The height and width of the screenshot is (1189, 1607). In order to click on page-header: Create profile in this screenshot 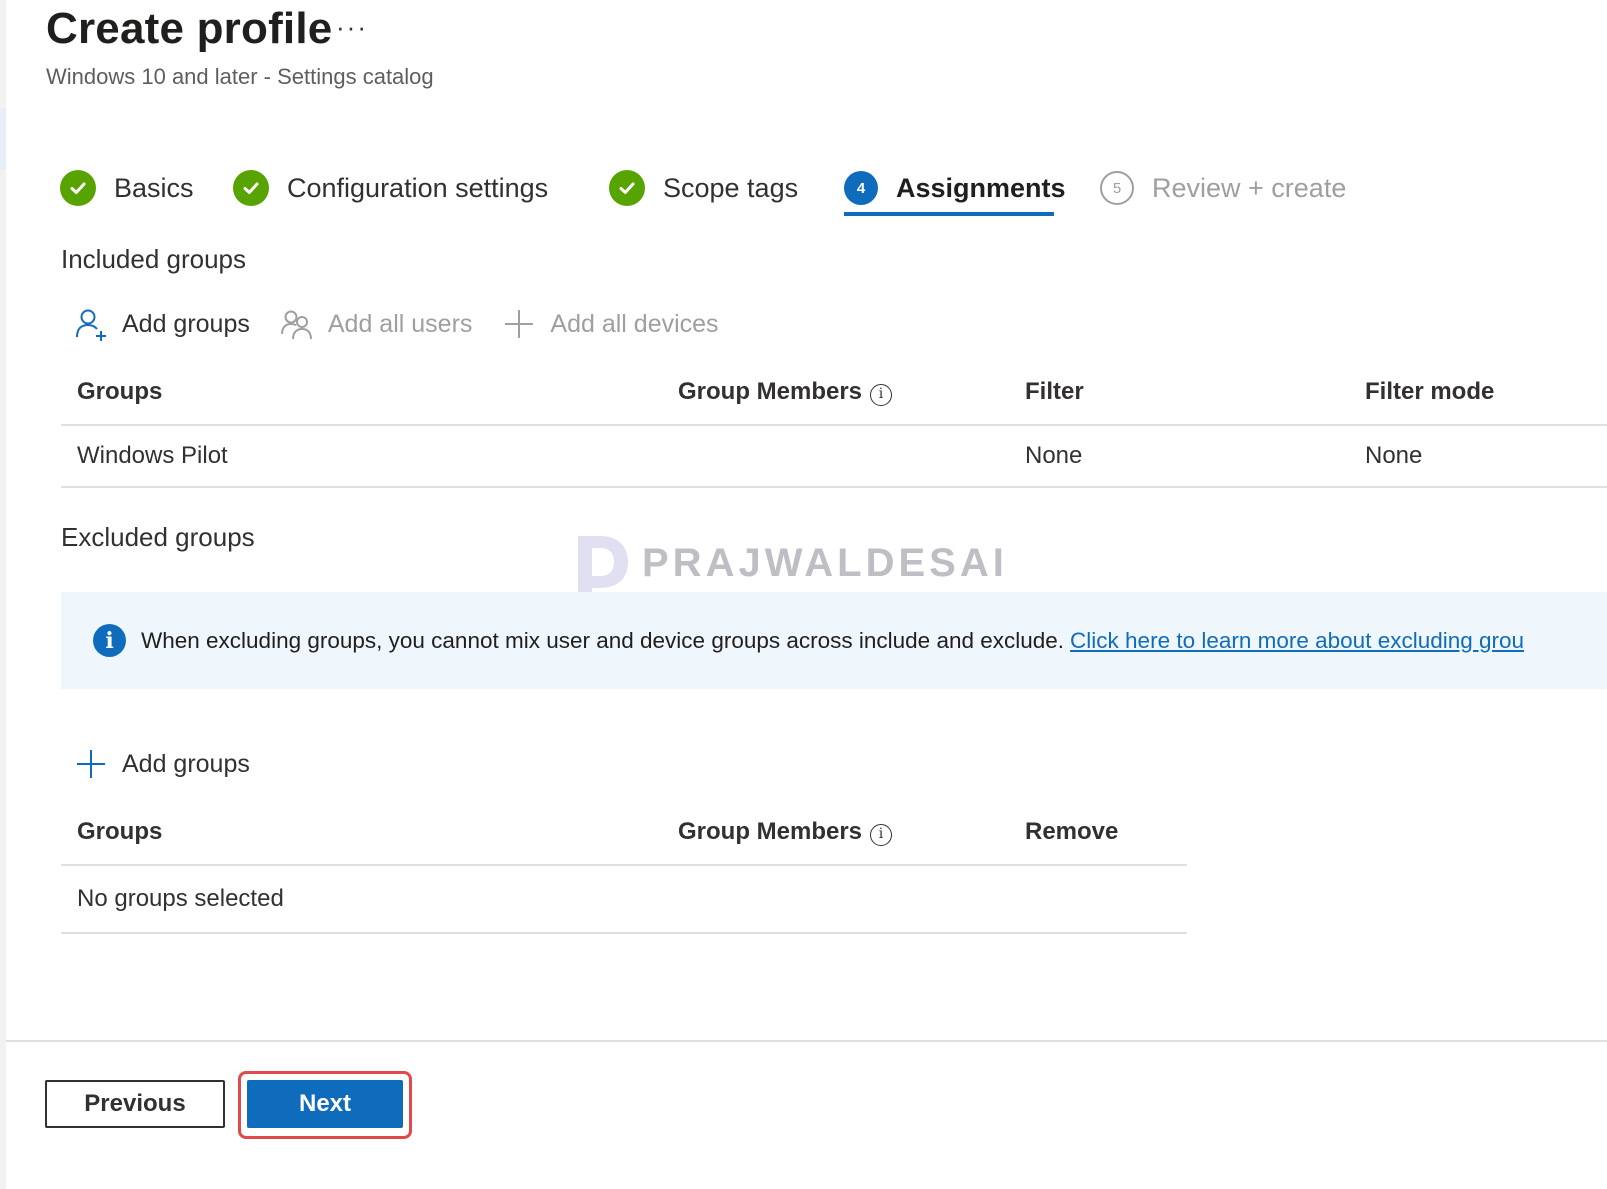, I will do `click(189, 29)`.